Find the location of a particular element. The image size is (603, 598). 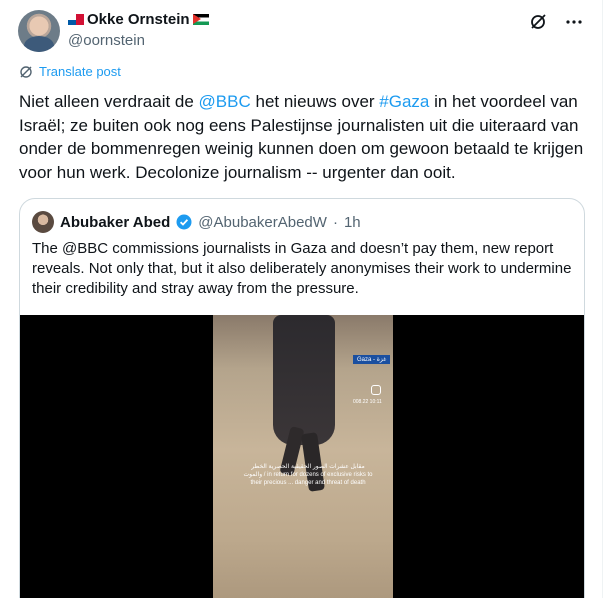

video-person is located at coordinates (304, 380).